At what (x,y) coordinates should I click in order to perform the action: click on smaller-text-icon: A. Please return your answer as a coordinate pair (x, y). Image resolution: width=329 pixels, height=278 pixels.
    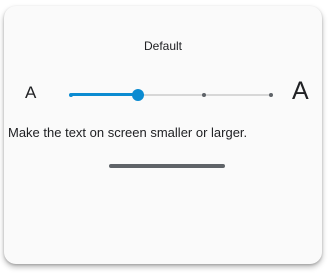
    Looking at the image, I should click on (30, 92).